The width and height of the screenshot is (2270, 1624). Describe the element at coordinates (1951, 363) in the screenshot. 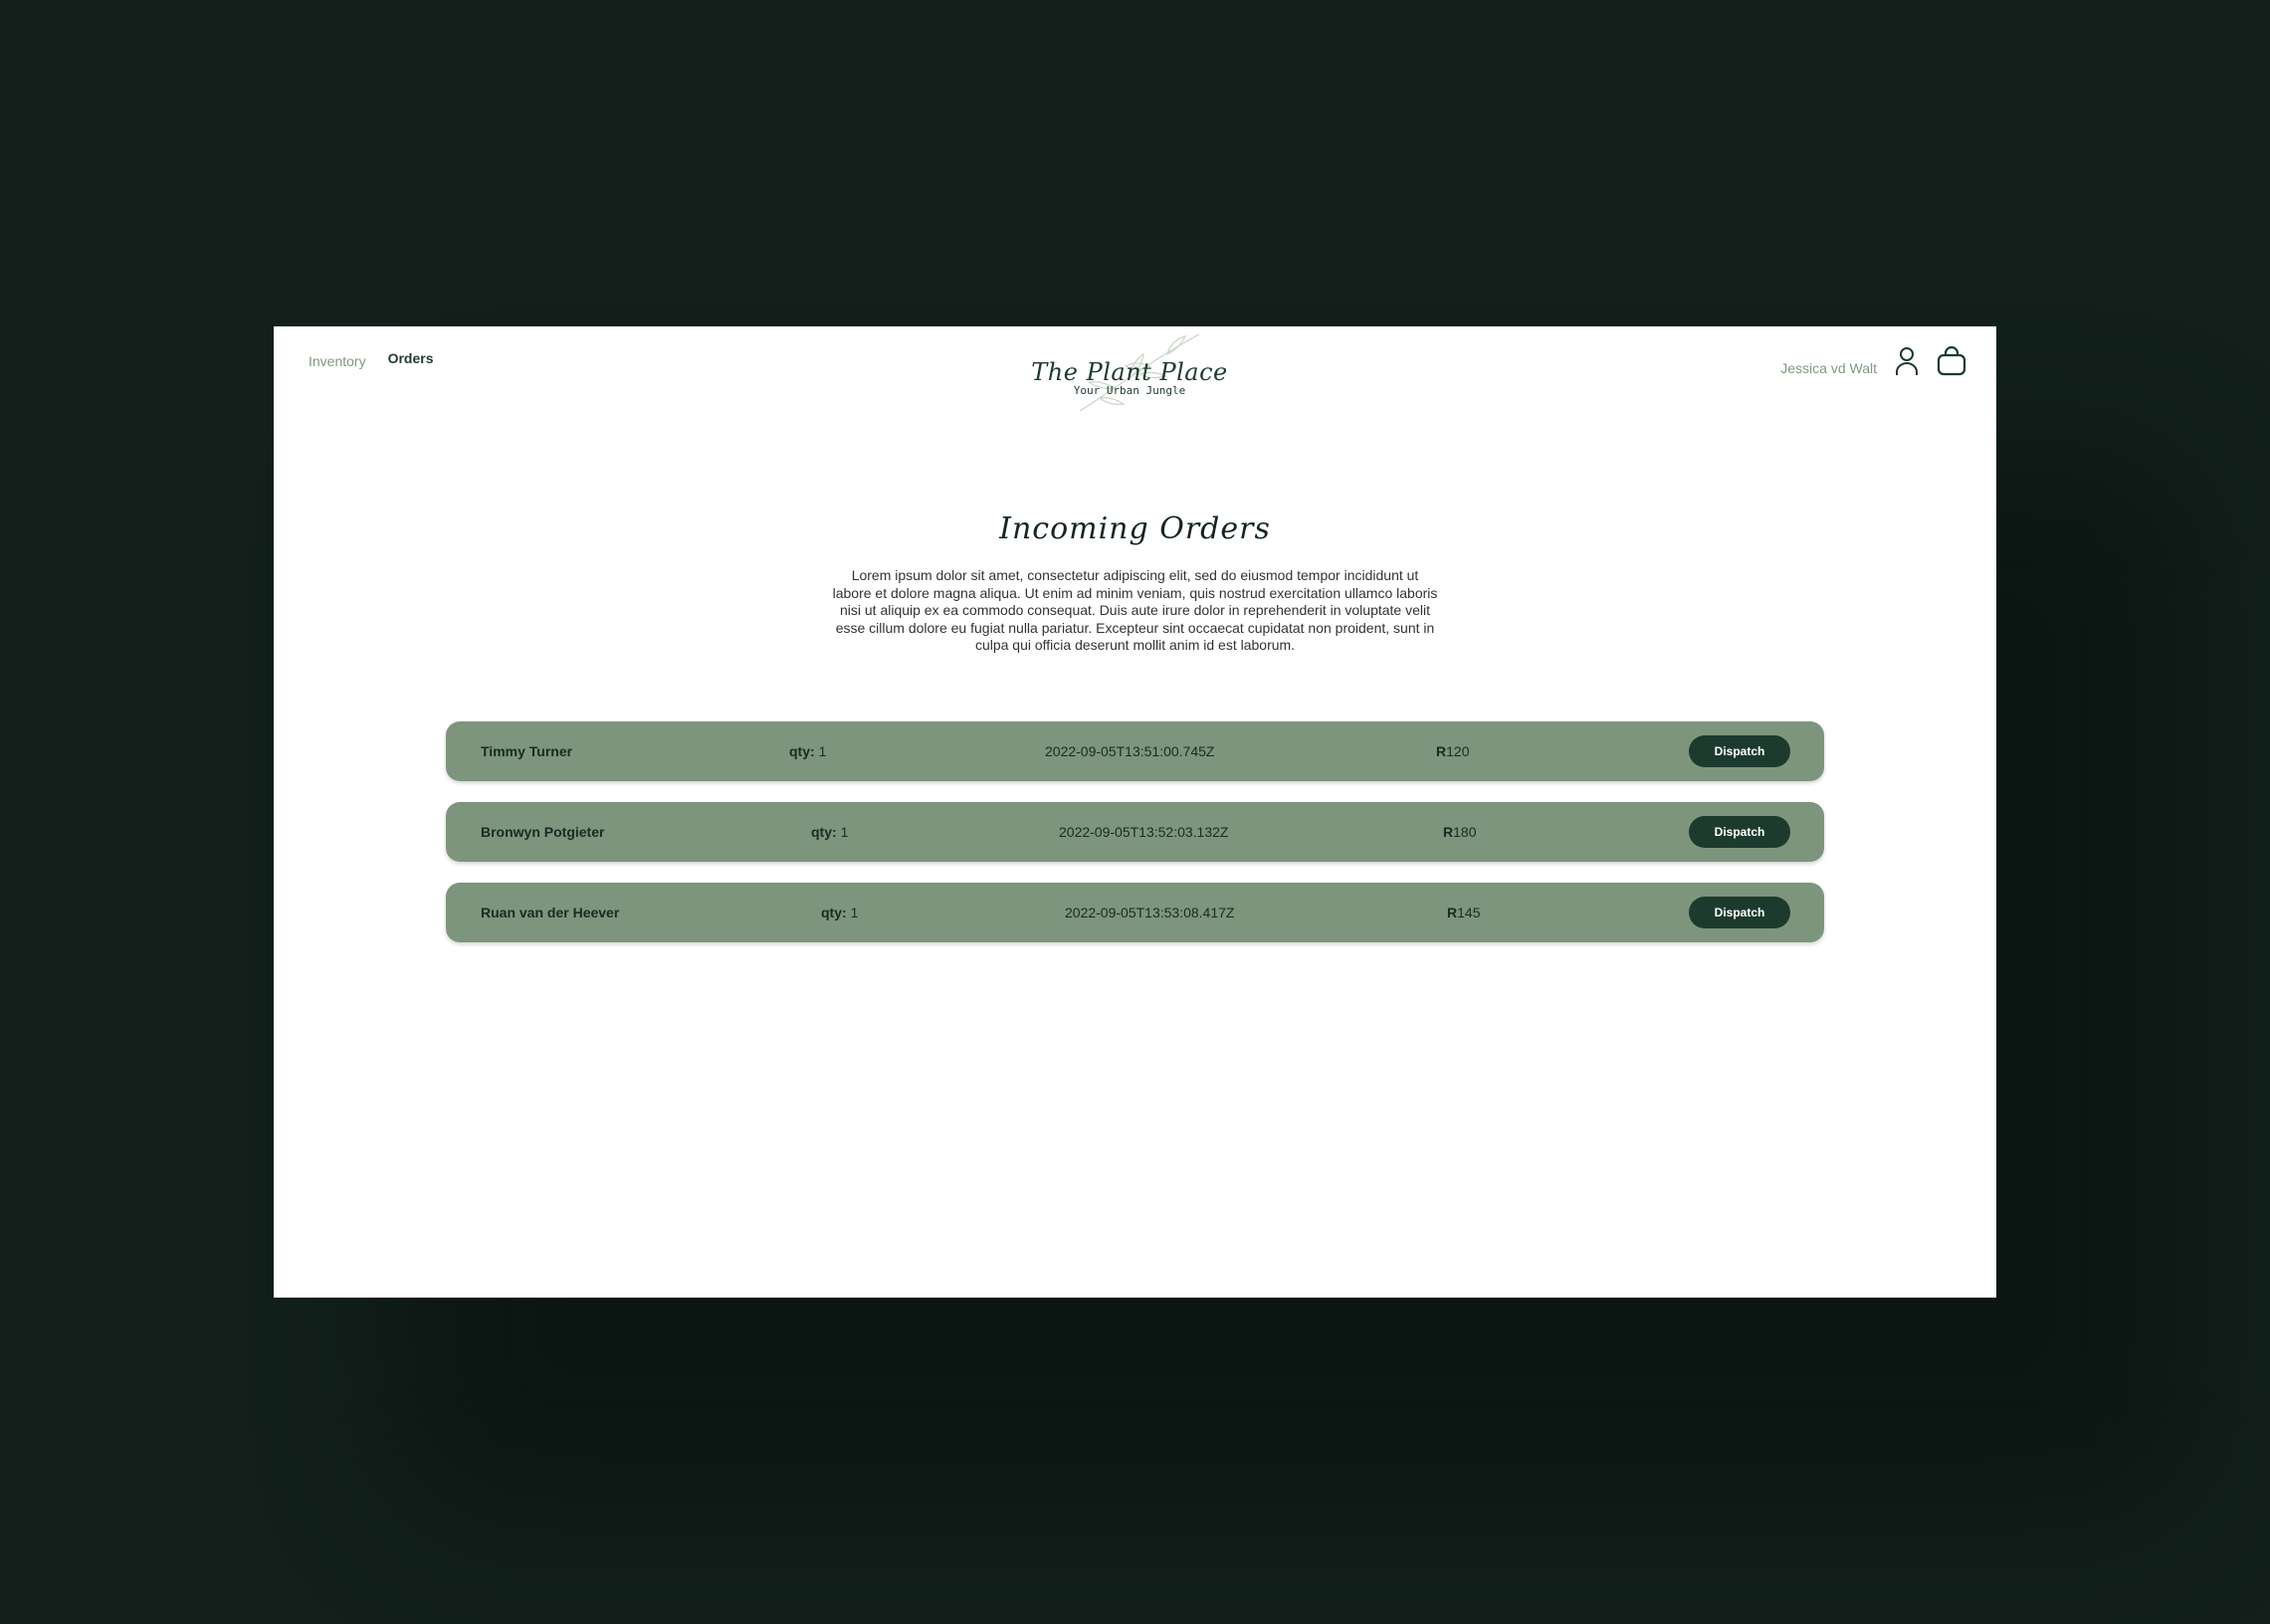

I see `shopping-bag-icon` at that location.